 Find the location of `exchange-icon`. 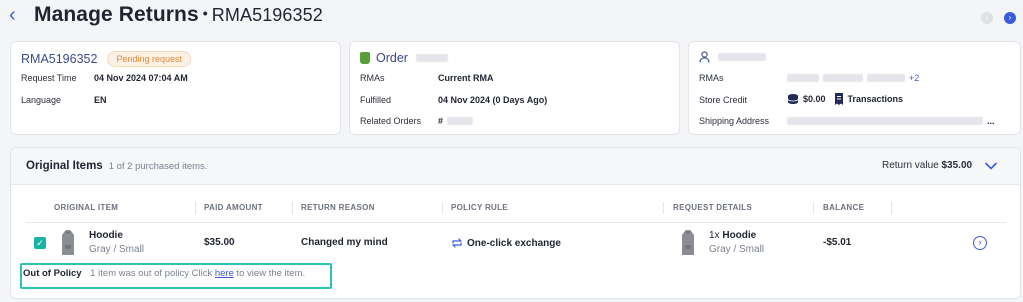

exchange-icon is located at coordinates (457, 243).